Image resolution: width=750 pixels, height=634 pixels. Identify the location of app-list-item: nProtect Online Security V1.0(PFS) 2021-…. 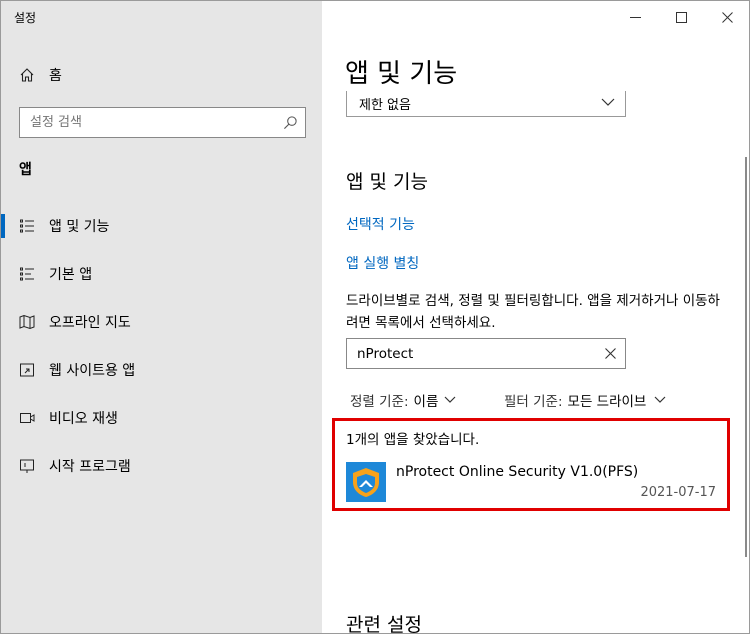
(532, 482).